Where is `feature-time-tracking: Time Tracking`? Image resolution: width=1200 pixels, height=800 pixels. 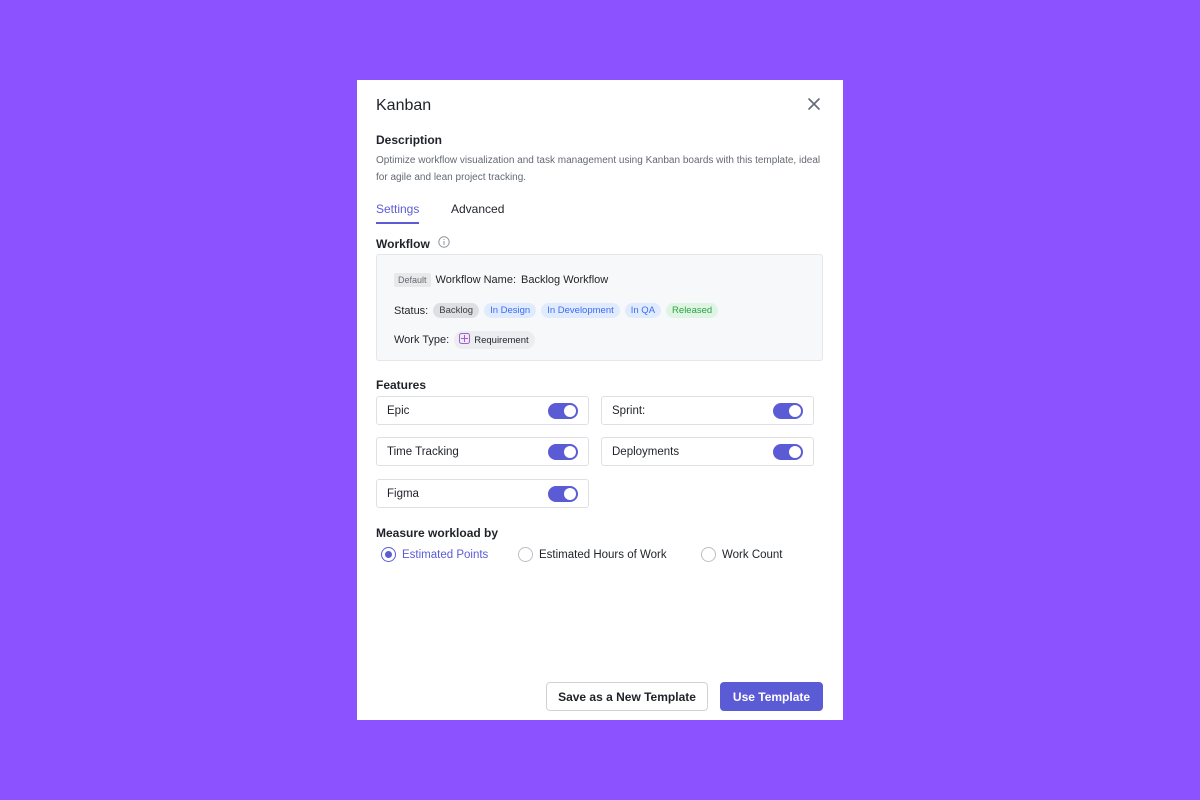 feature-time-tracking: Time Tracking is located at coordinates (482, 451).